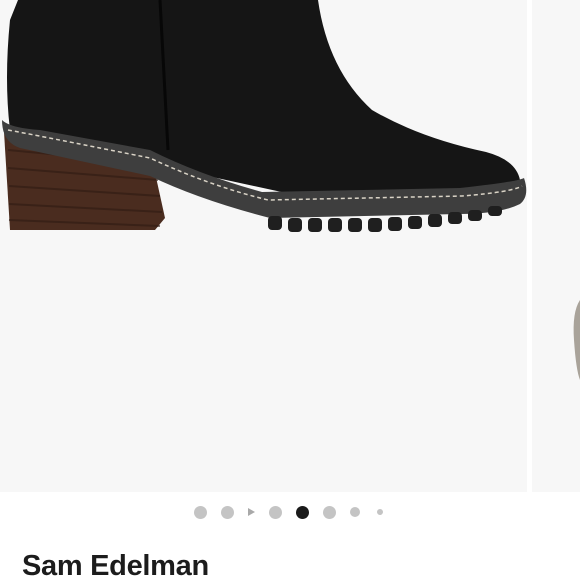  Describe the element at coordinates (302, 512) in the screenshot. I see `pagination-dot-5-active` at that location.